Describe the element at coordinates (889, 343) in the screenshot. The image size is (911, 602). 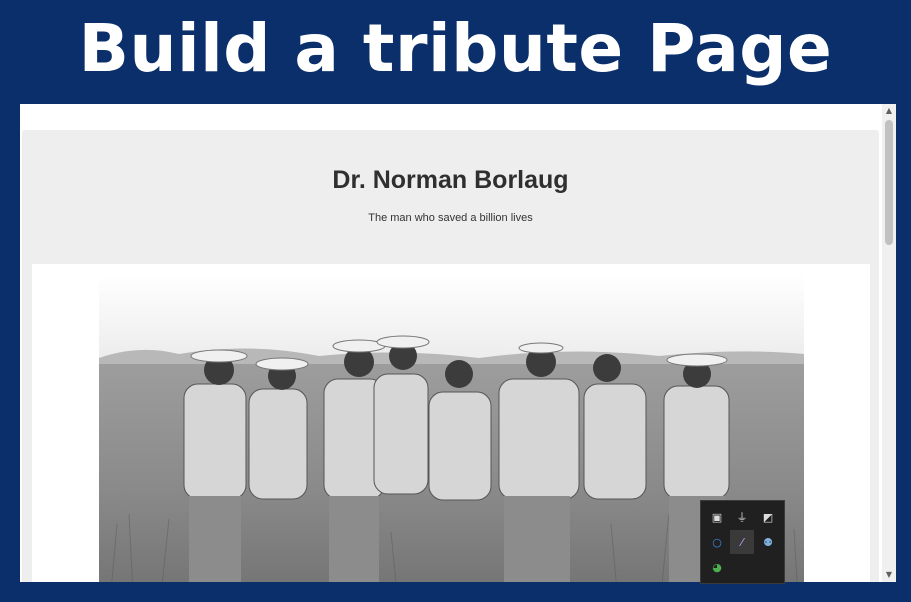
I see `page-scrollbar: ▲ ▼` at that location.